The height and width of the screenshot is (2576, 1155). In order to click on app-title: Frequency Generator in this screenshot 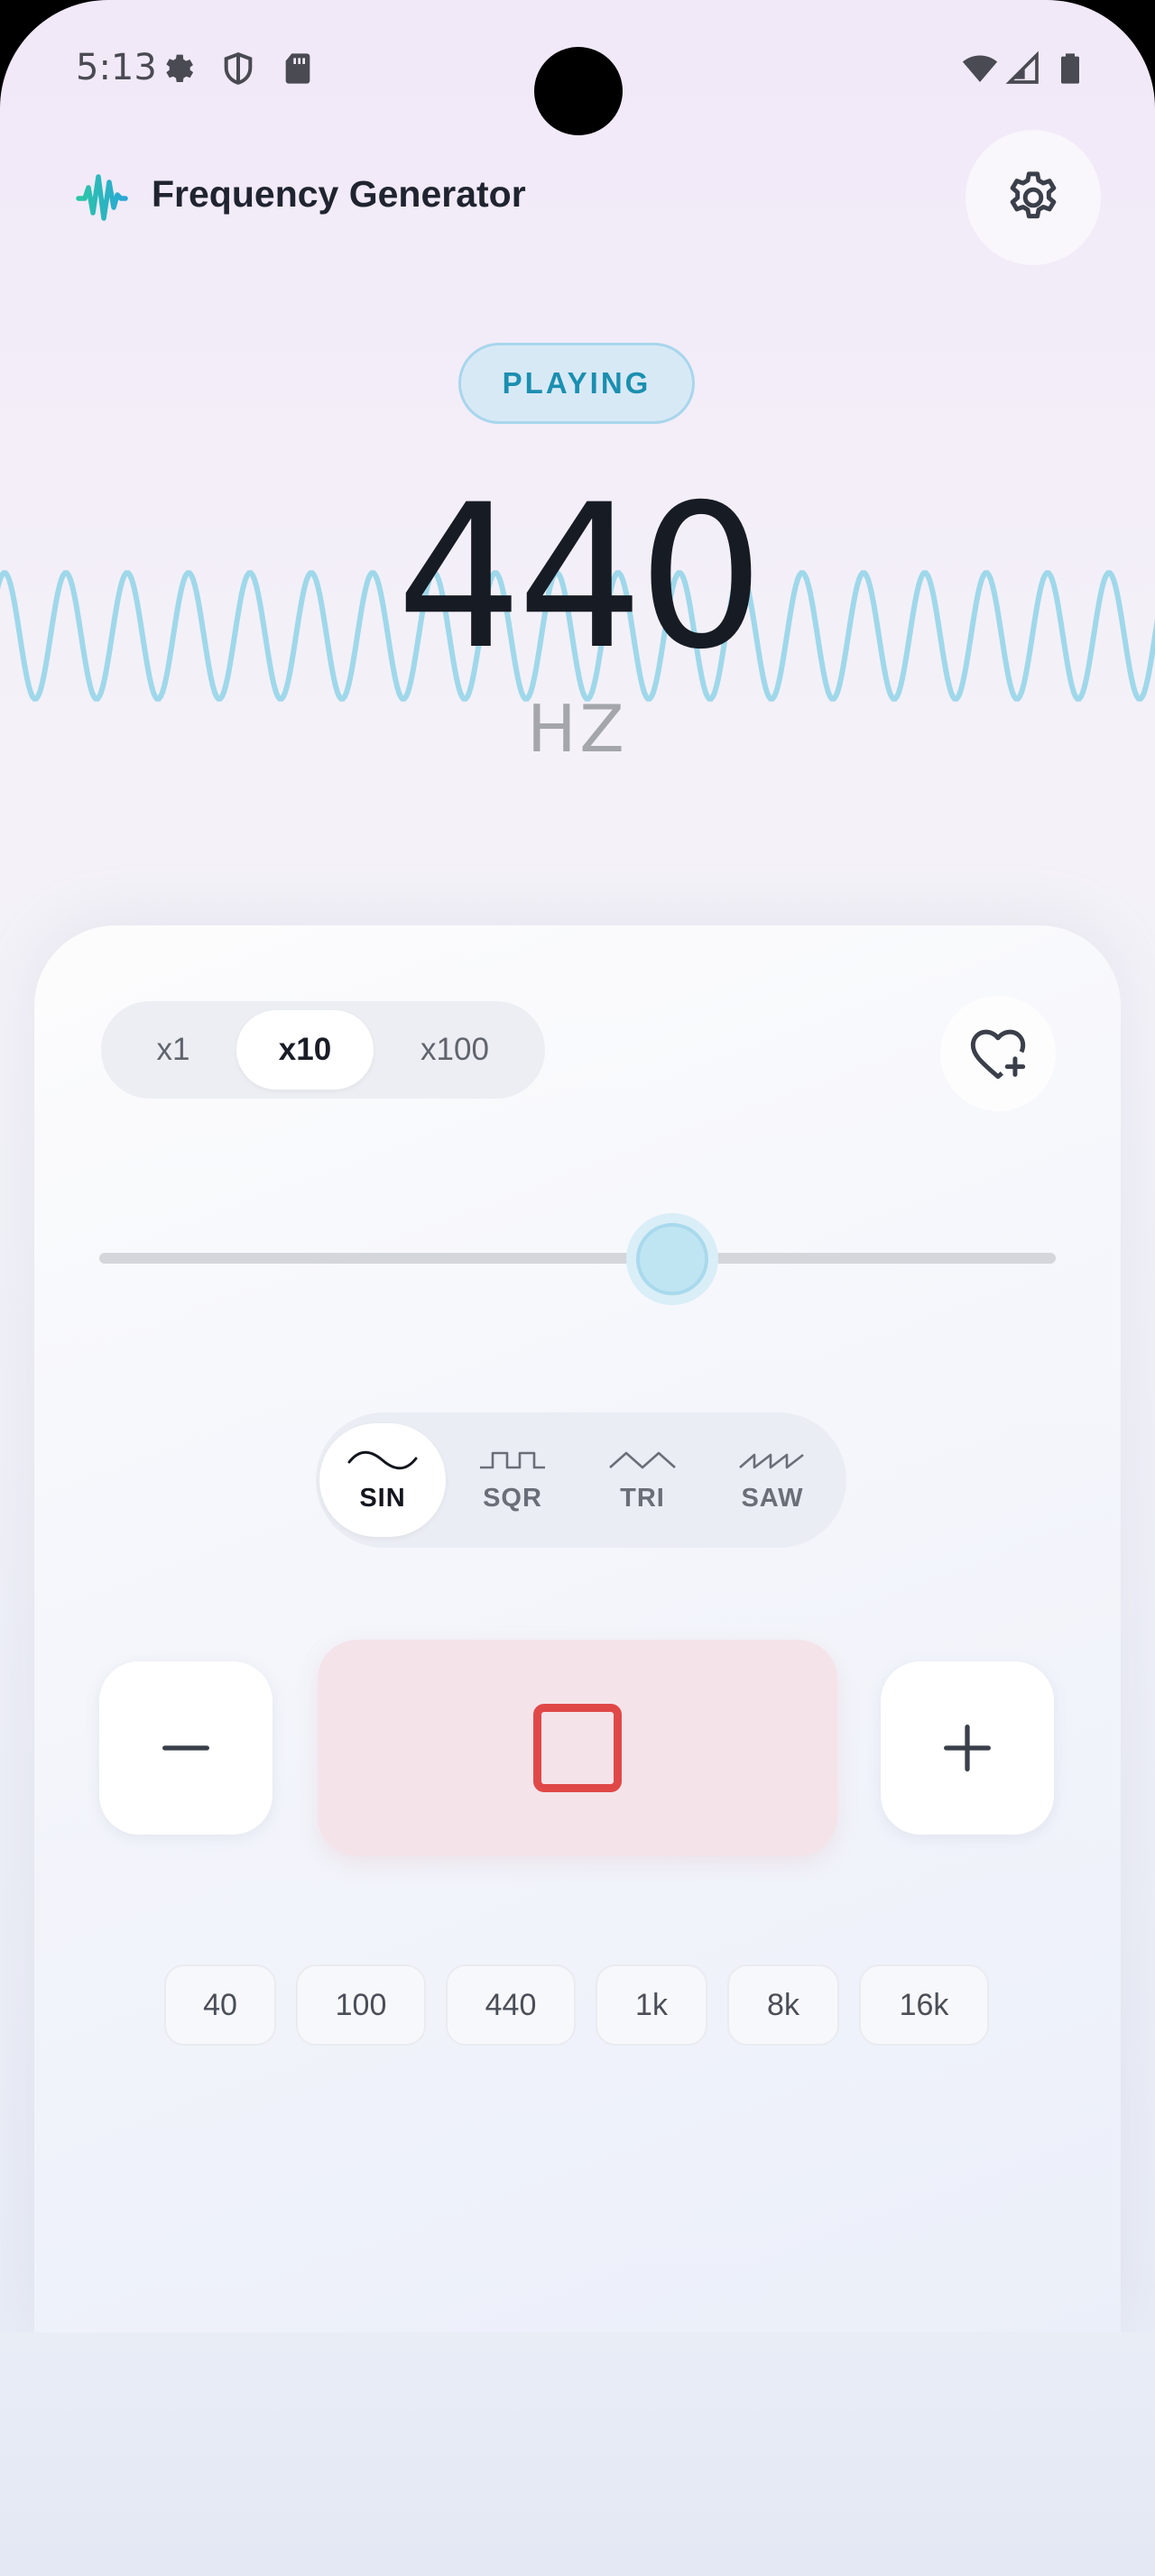, I will do `click(339, 194)`.